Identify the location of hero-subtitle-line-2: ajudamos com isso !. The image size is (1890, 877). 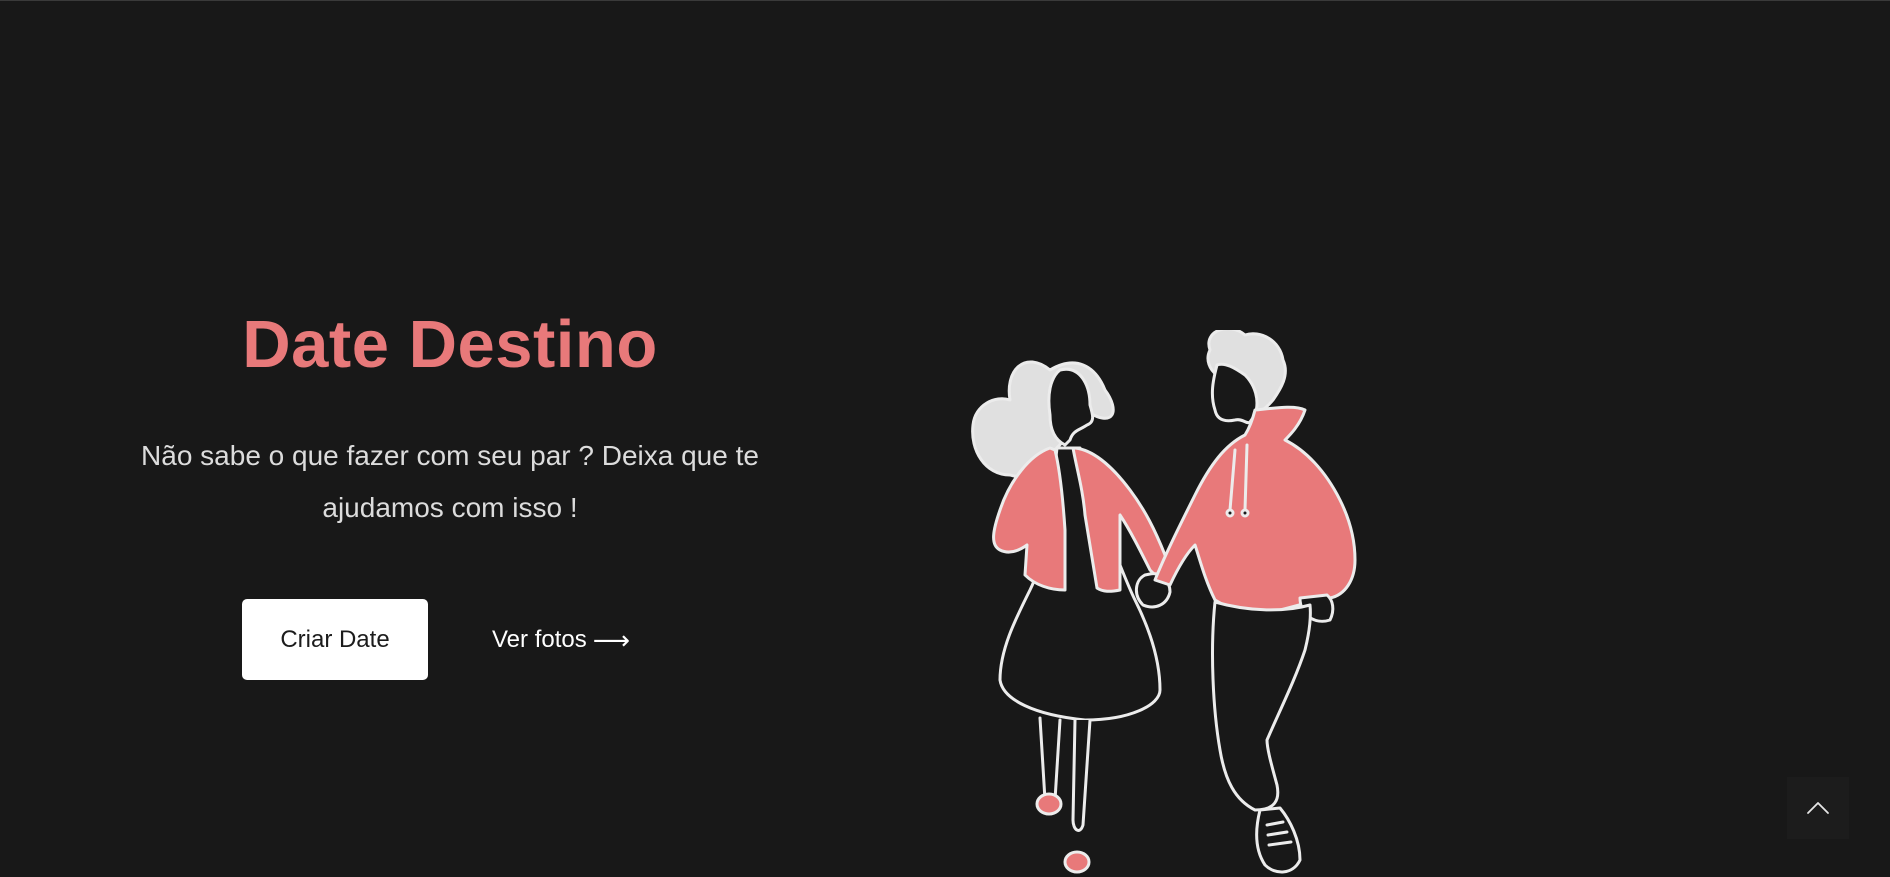
(450, 507).